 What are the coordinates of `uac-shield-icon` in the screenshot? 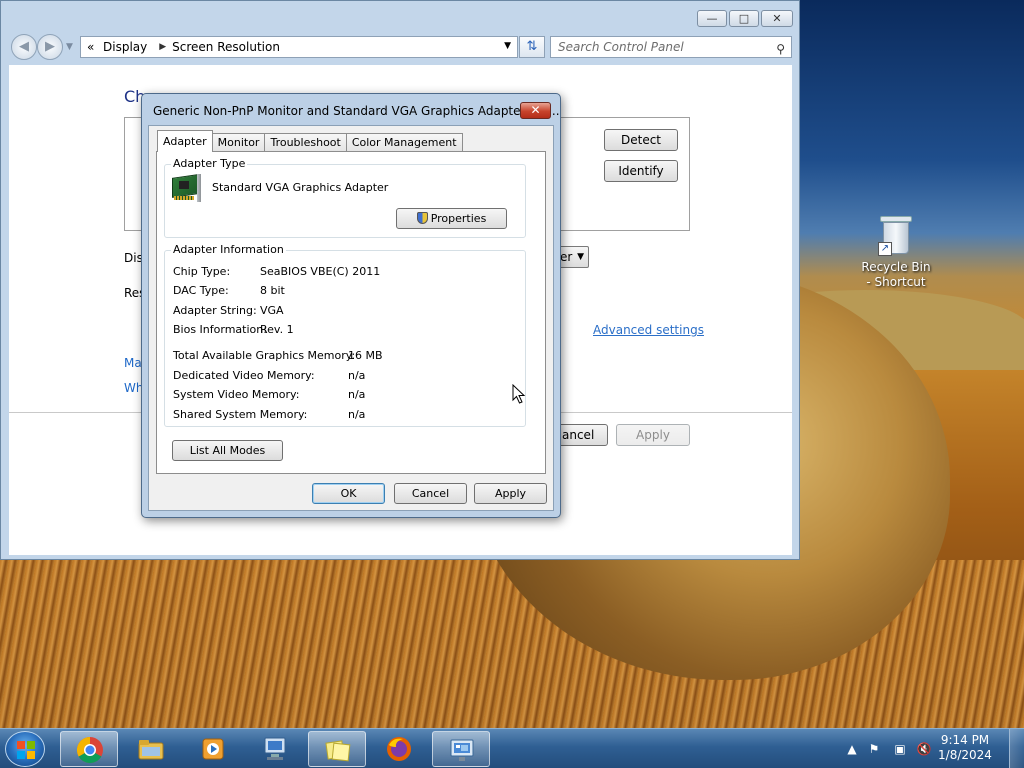 It's located at (422, 218).